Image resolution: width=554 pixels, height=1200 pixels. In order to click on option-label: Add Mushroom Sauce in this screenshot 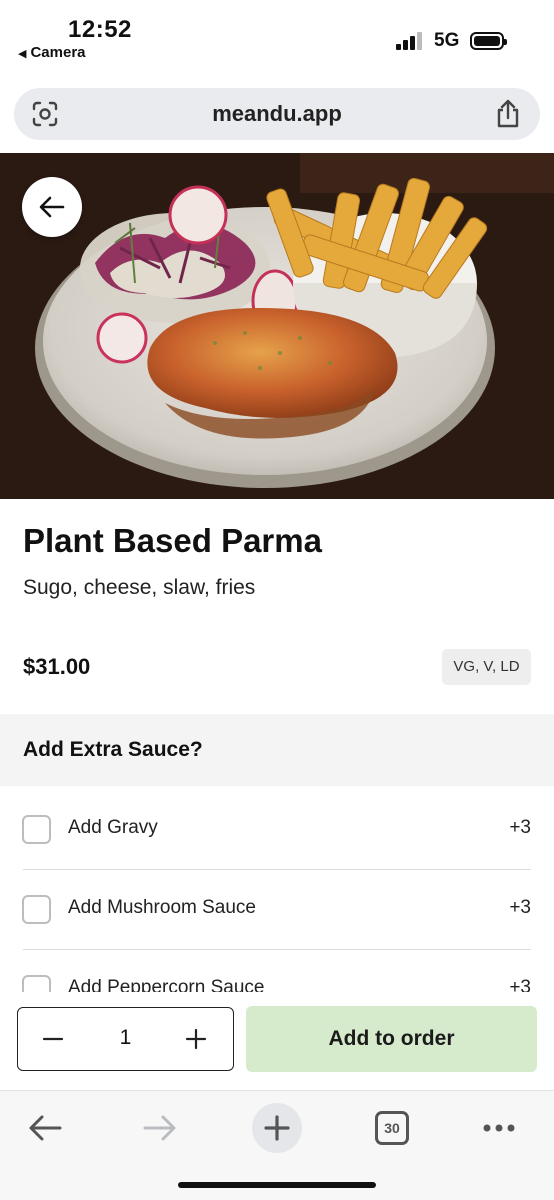, I will do `click(162, 907)`.